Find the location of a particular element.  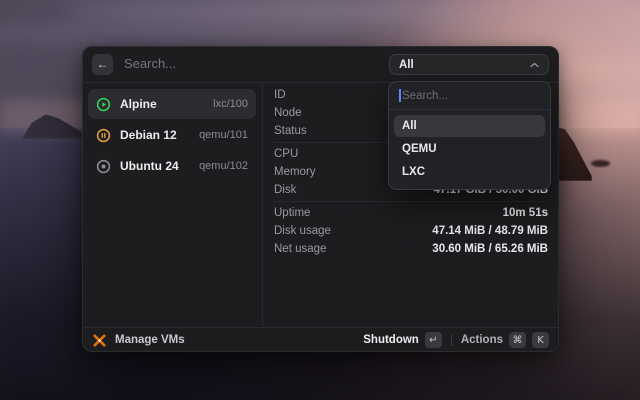

type-filter-select: All is located at coordinates (469, 64).